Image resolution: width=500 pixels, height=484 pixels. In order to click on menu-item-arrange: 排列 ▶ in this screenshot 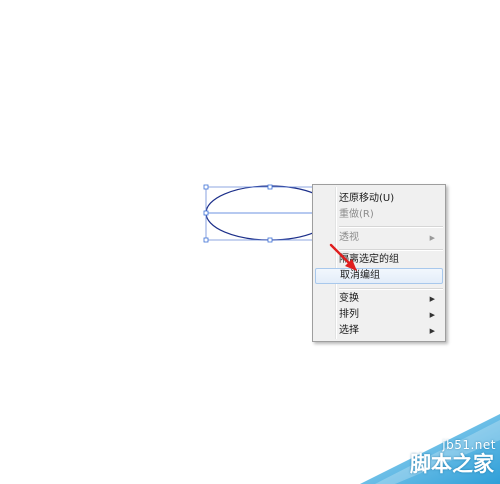, I will do `click(379, 315)`.